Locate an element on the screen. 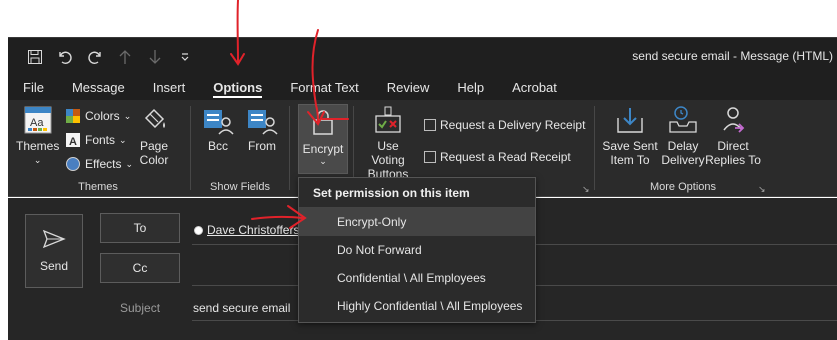 The image size is (837, 340). bcc-label: Bcc is located at coordinates (217, 146).